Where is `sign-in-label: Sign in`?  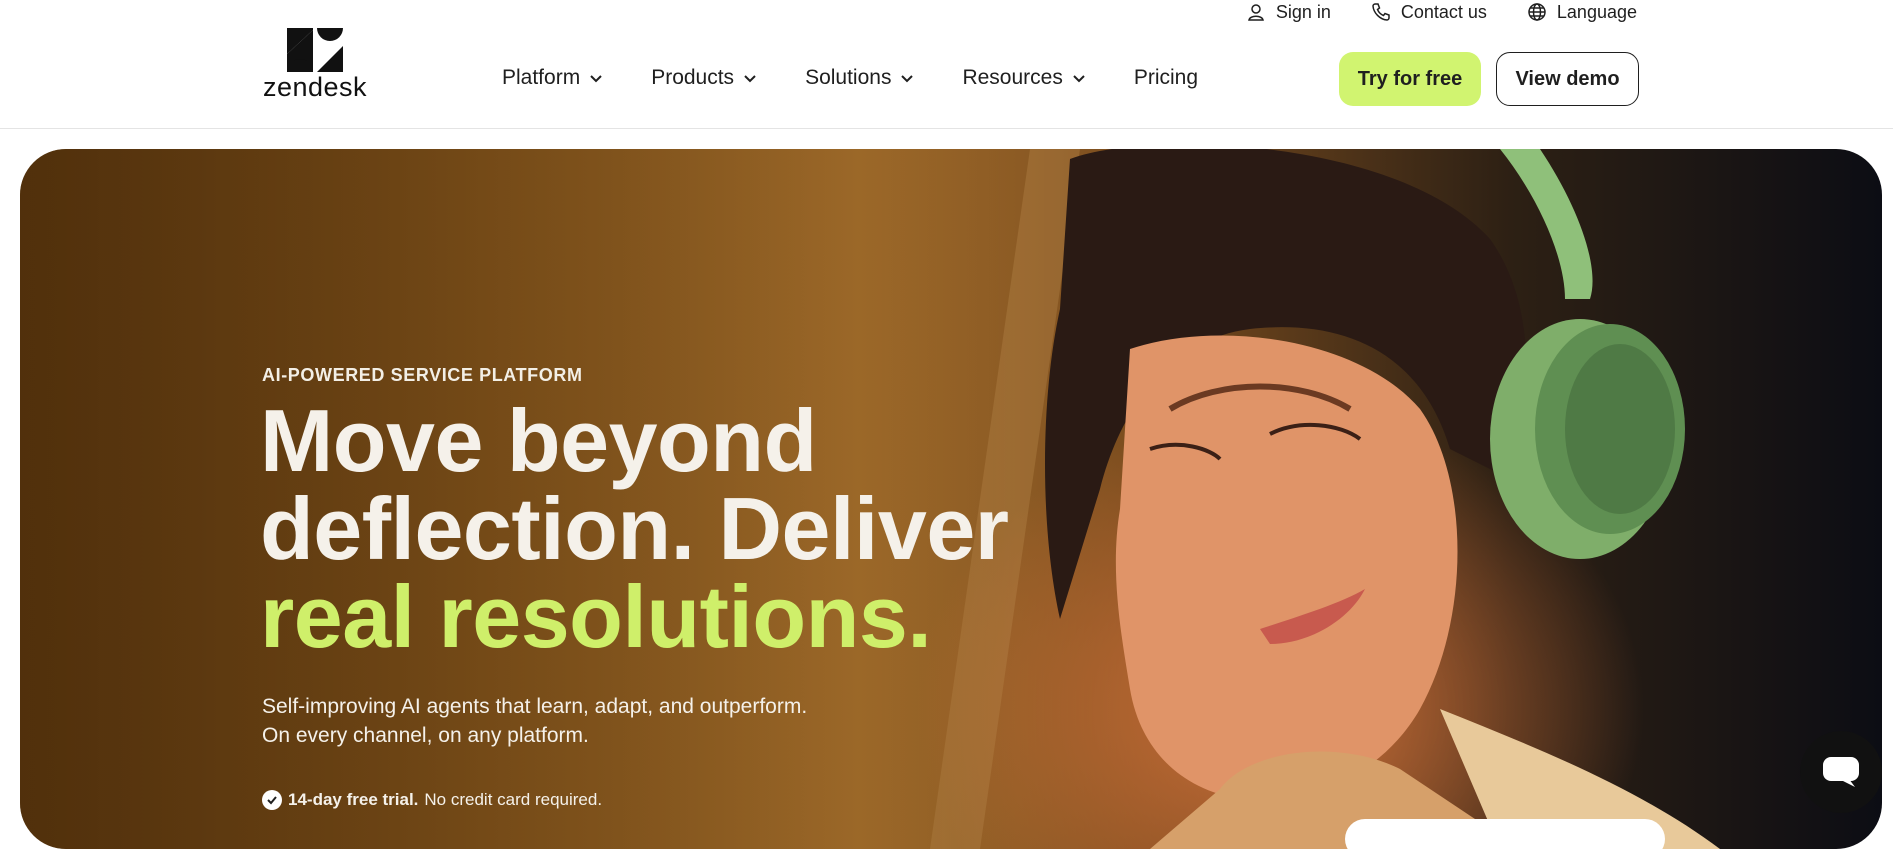 sign-in-label: Sign in is located at coordinates (1303, 11).